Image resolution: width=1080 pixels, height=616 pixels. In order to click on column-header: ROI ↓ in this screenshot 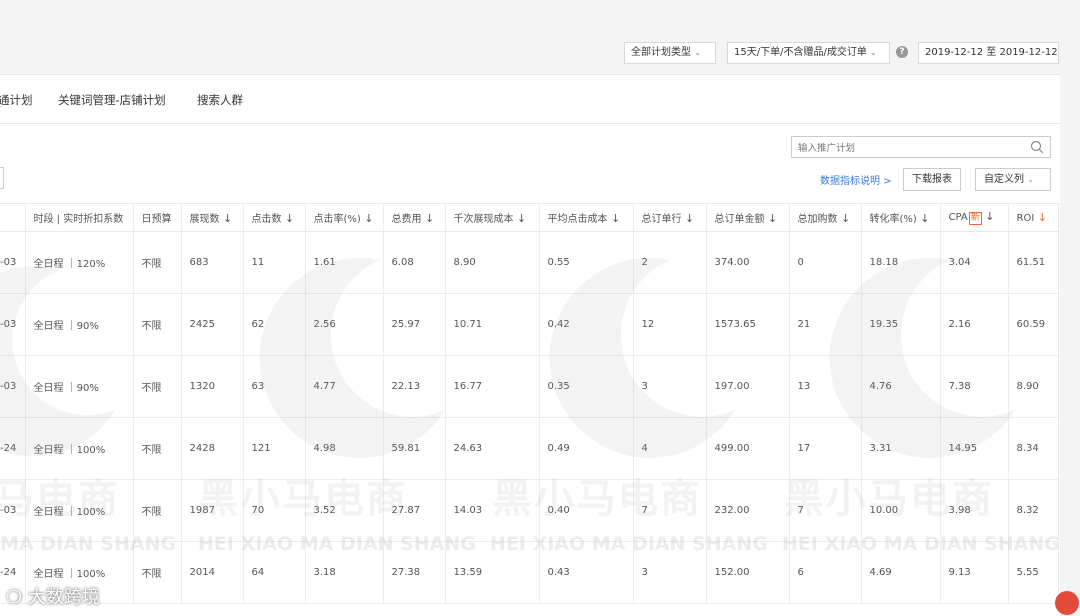, I will do `click(1033, 217)`.